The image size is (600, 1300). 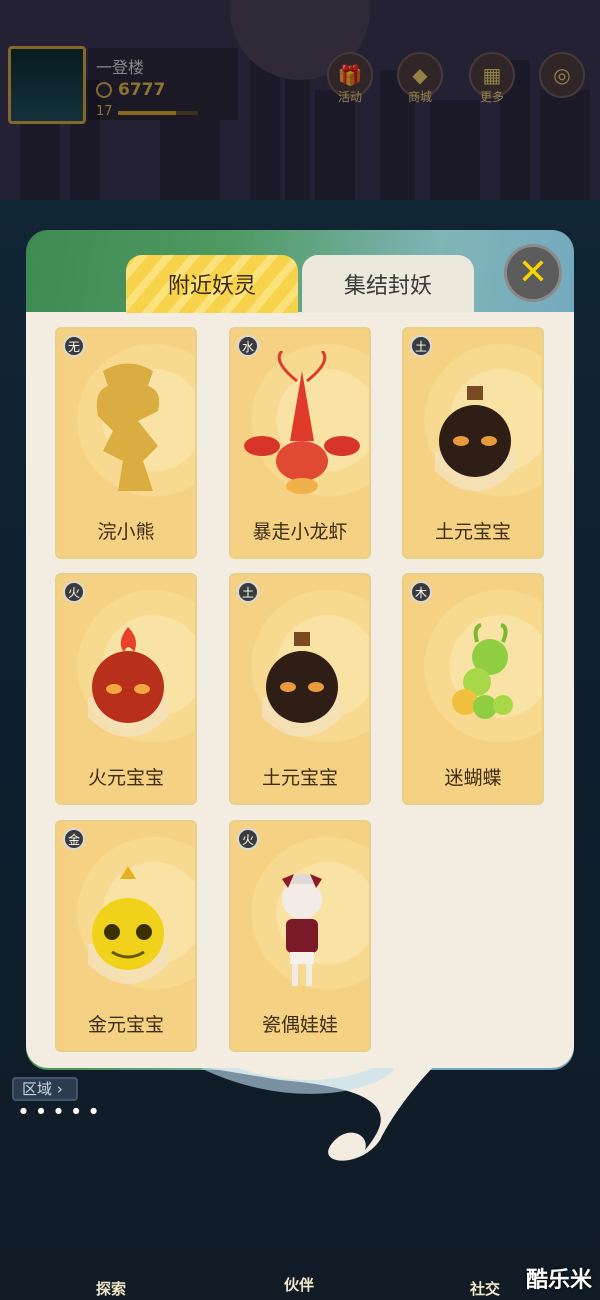 I want to click on fire-spirit-icon, so click(x=128, y=682).